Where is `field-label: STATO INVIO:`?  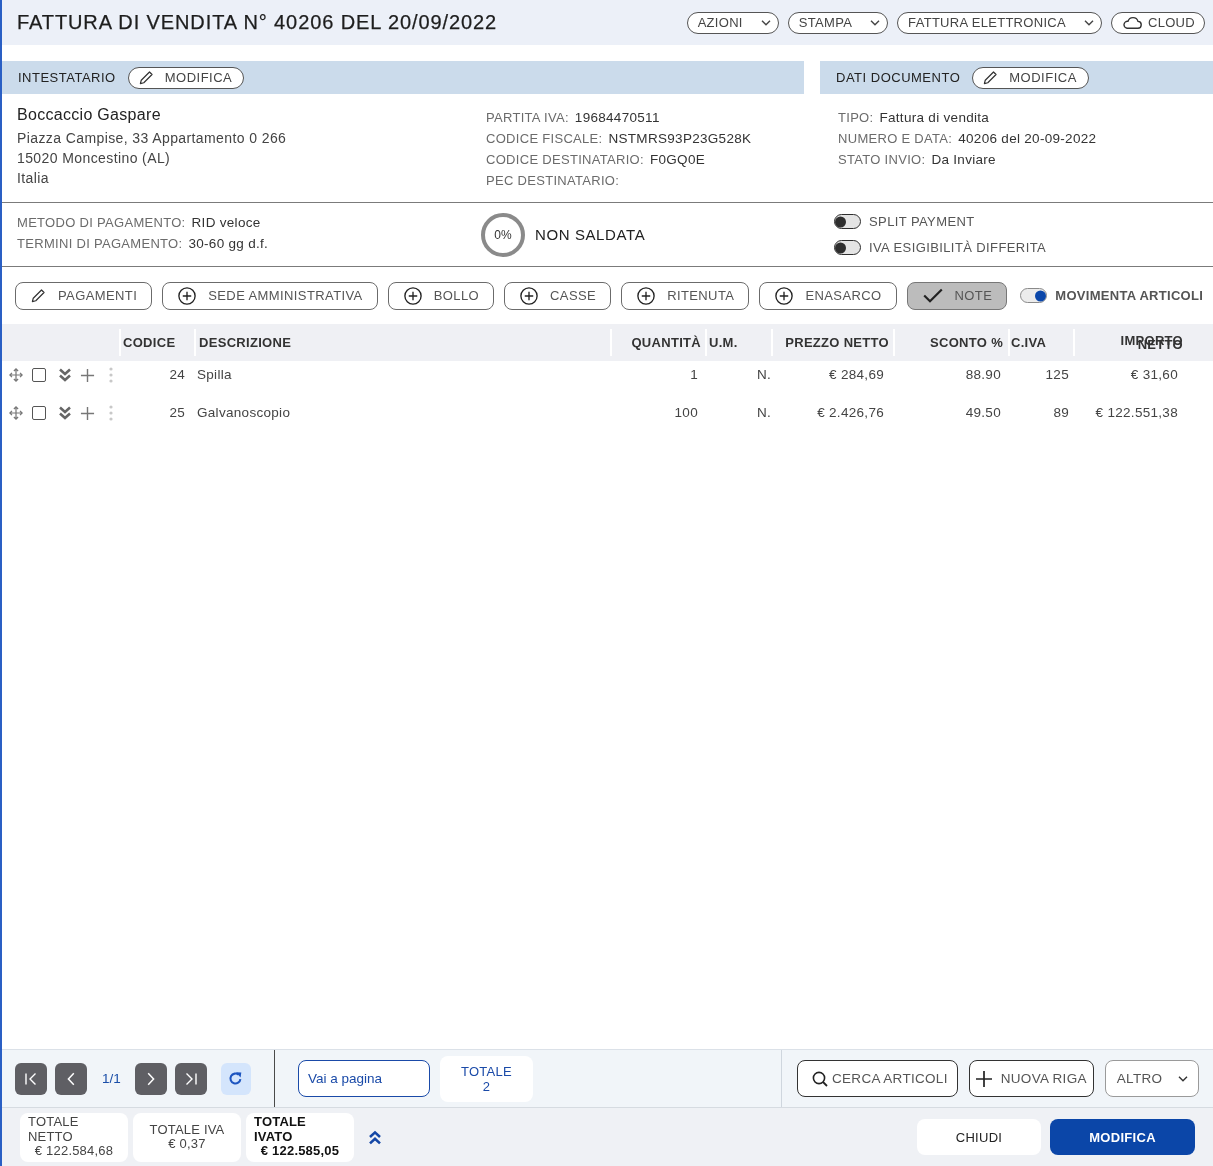
field-label: STATO INVIO: is located at coordinates (882, 159).